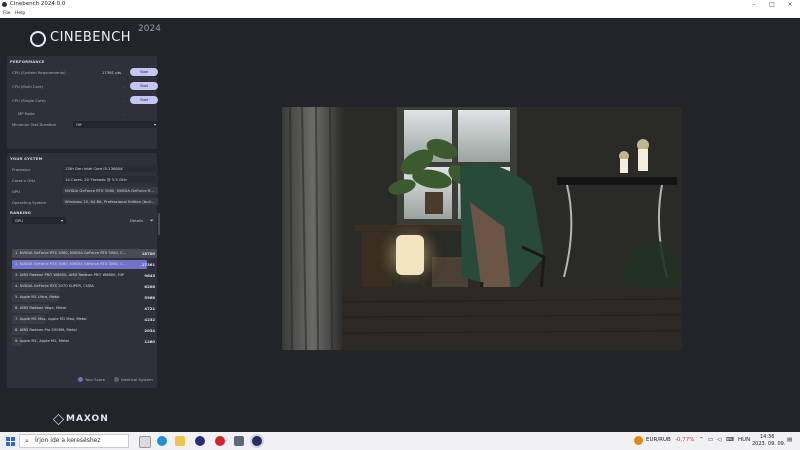  I want to click on candle, so click(624, 166).